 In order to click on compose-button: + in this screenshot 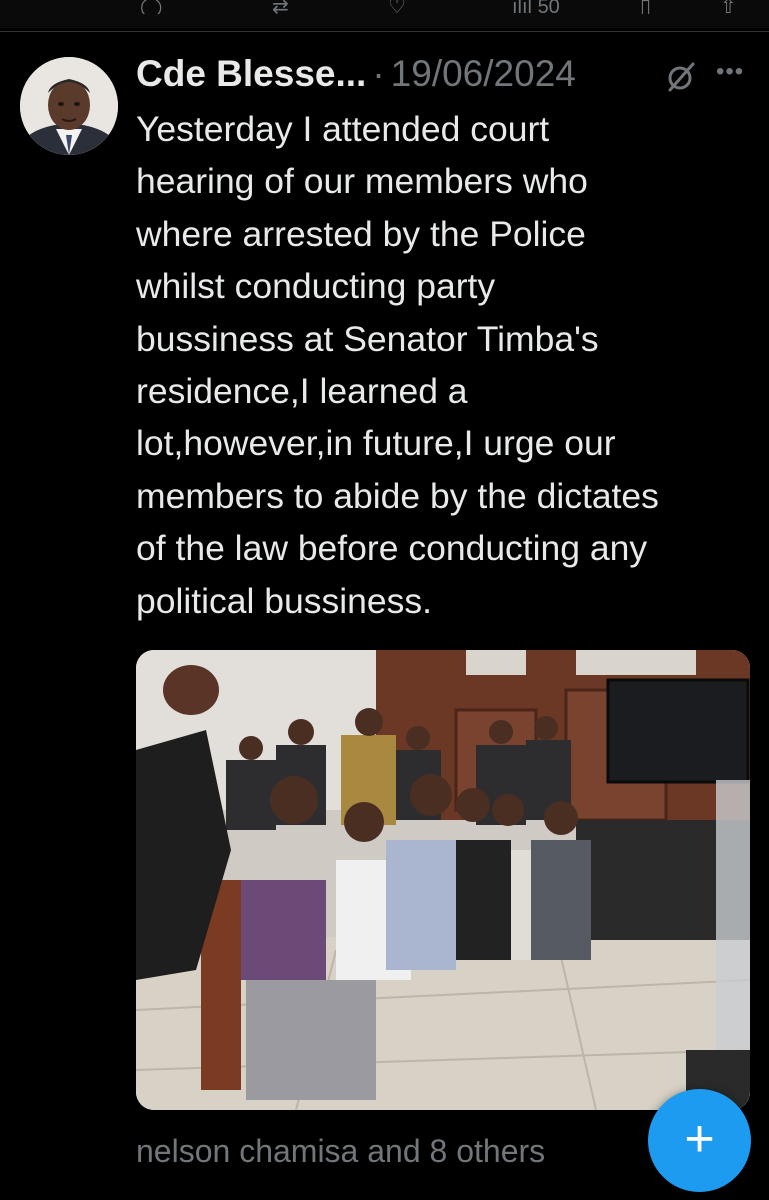, I will do `click(699, 1140)`.